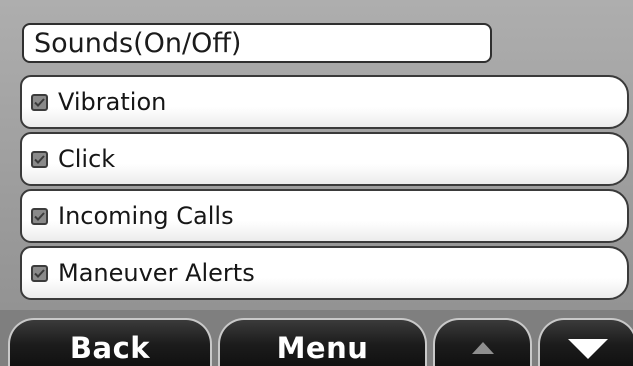  I want to click on scroll-up-button, so click(482, 342).